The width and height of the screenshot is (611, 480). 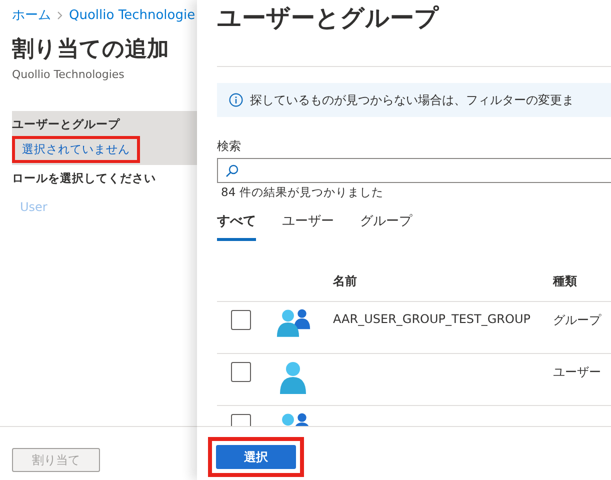 I want to click on filter-tab: すべて, so click(x=236, y=224).